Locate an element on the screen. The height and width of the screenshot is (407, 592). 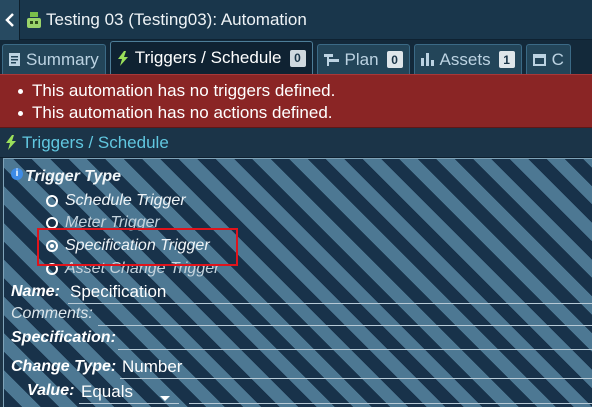
comments-field-underline is located at coordinates (345, 325).